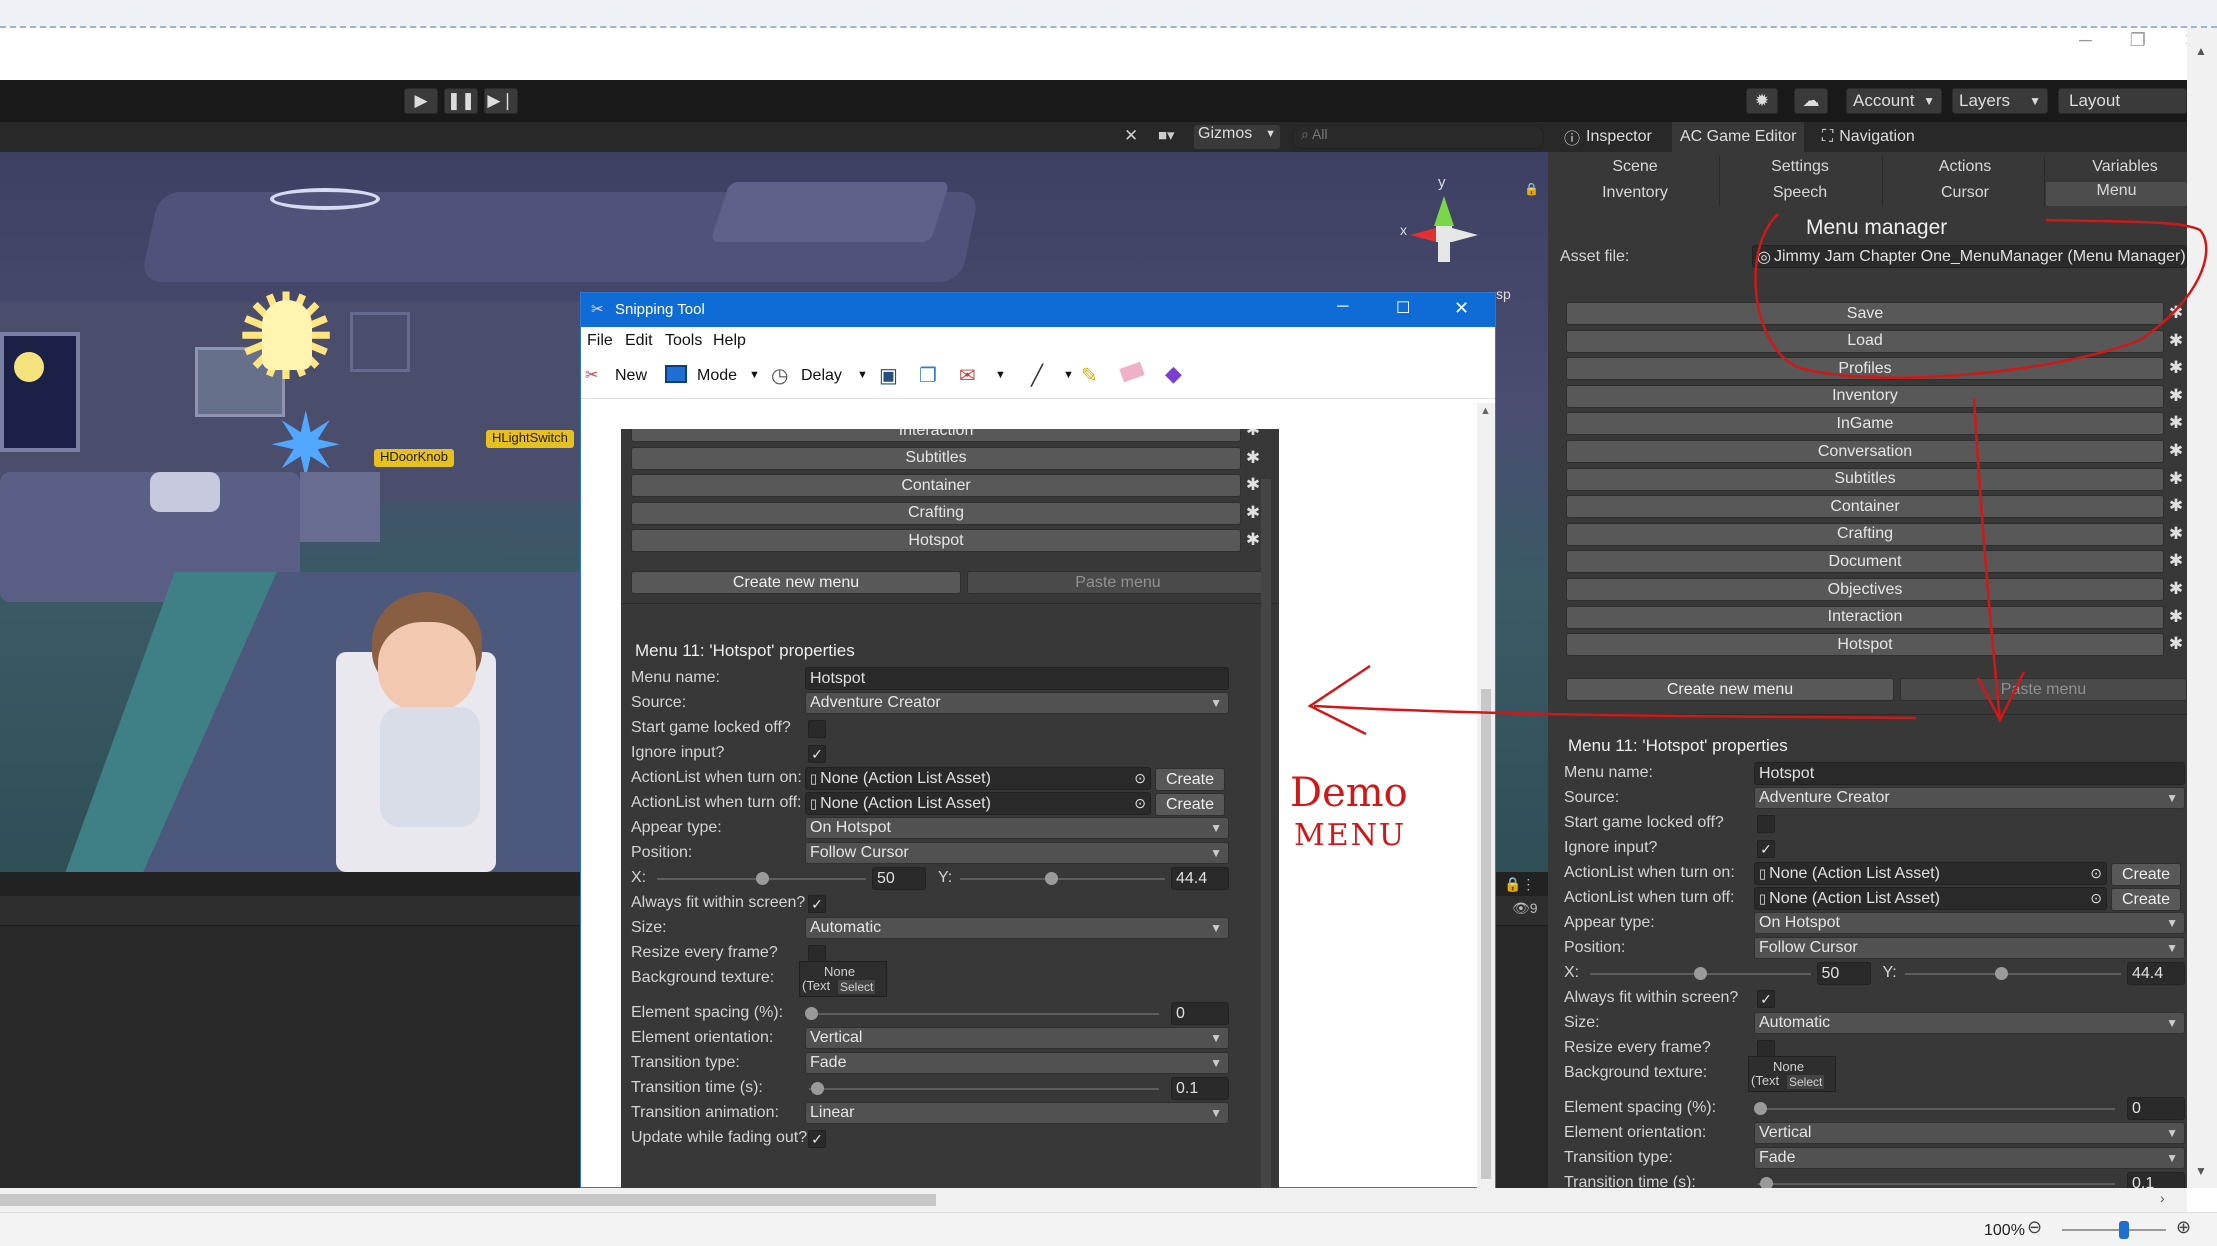 This screenshot has width=2217, height=1246. Describe the element at coordinates (2124, 1230) in the screenshot. I see `zoom-slider-thumb` at that location.